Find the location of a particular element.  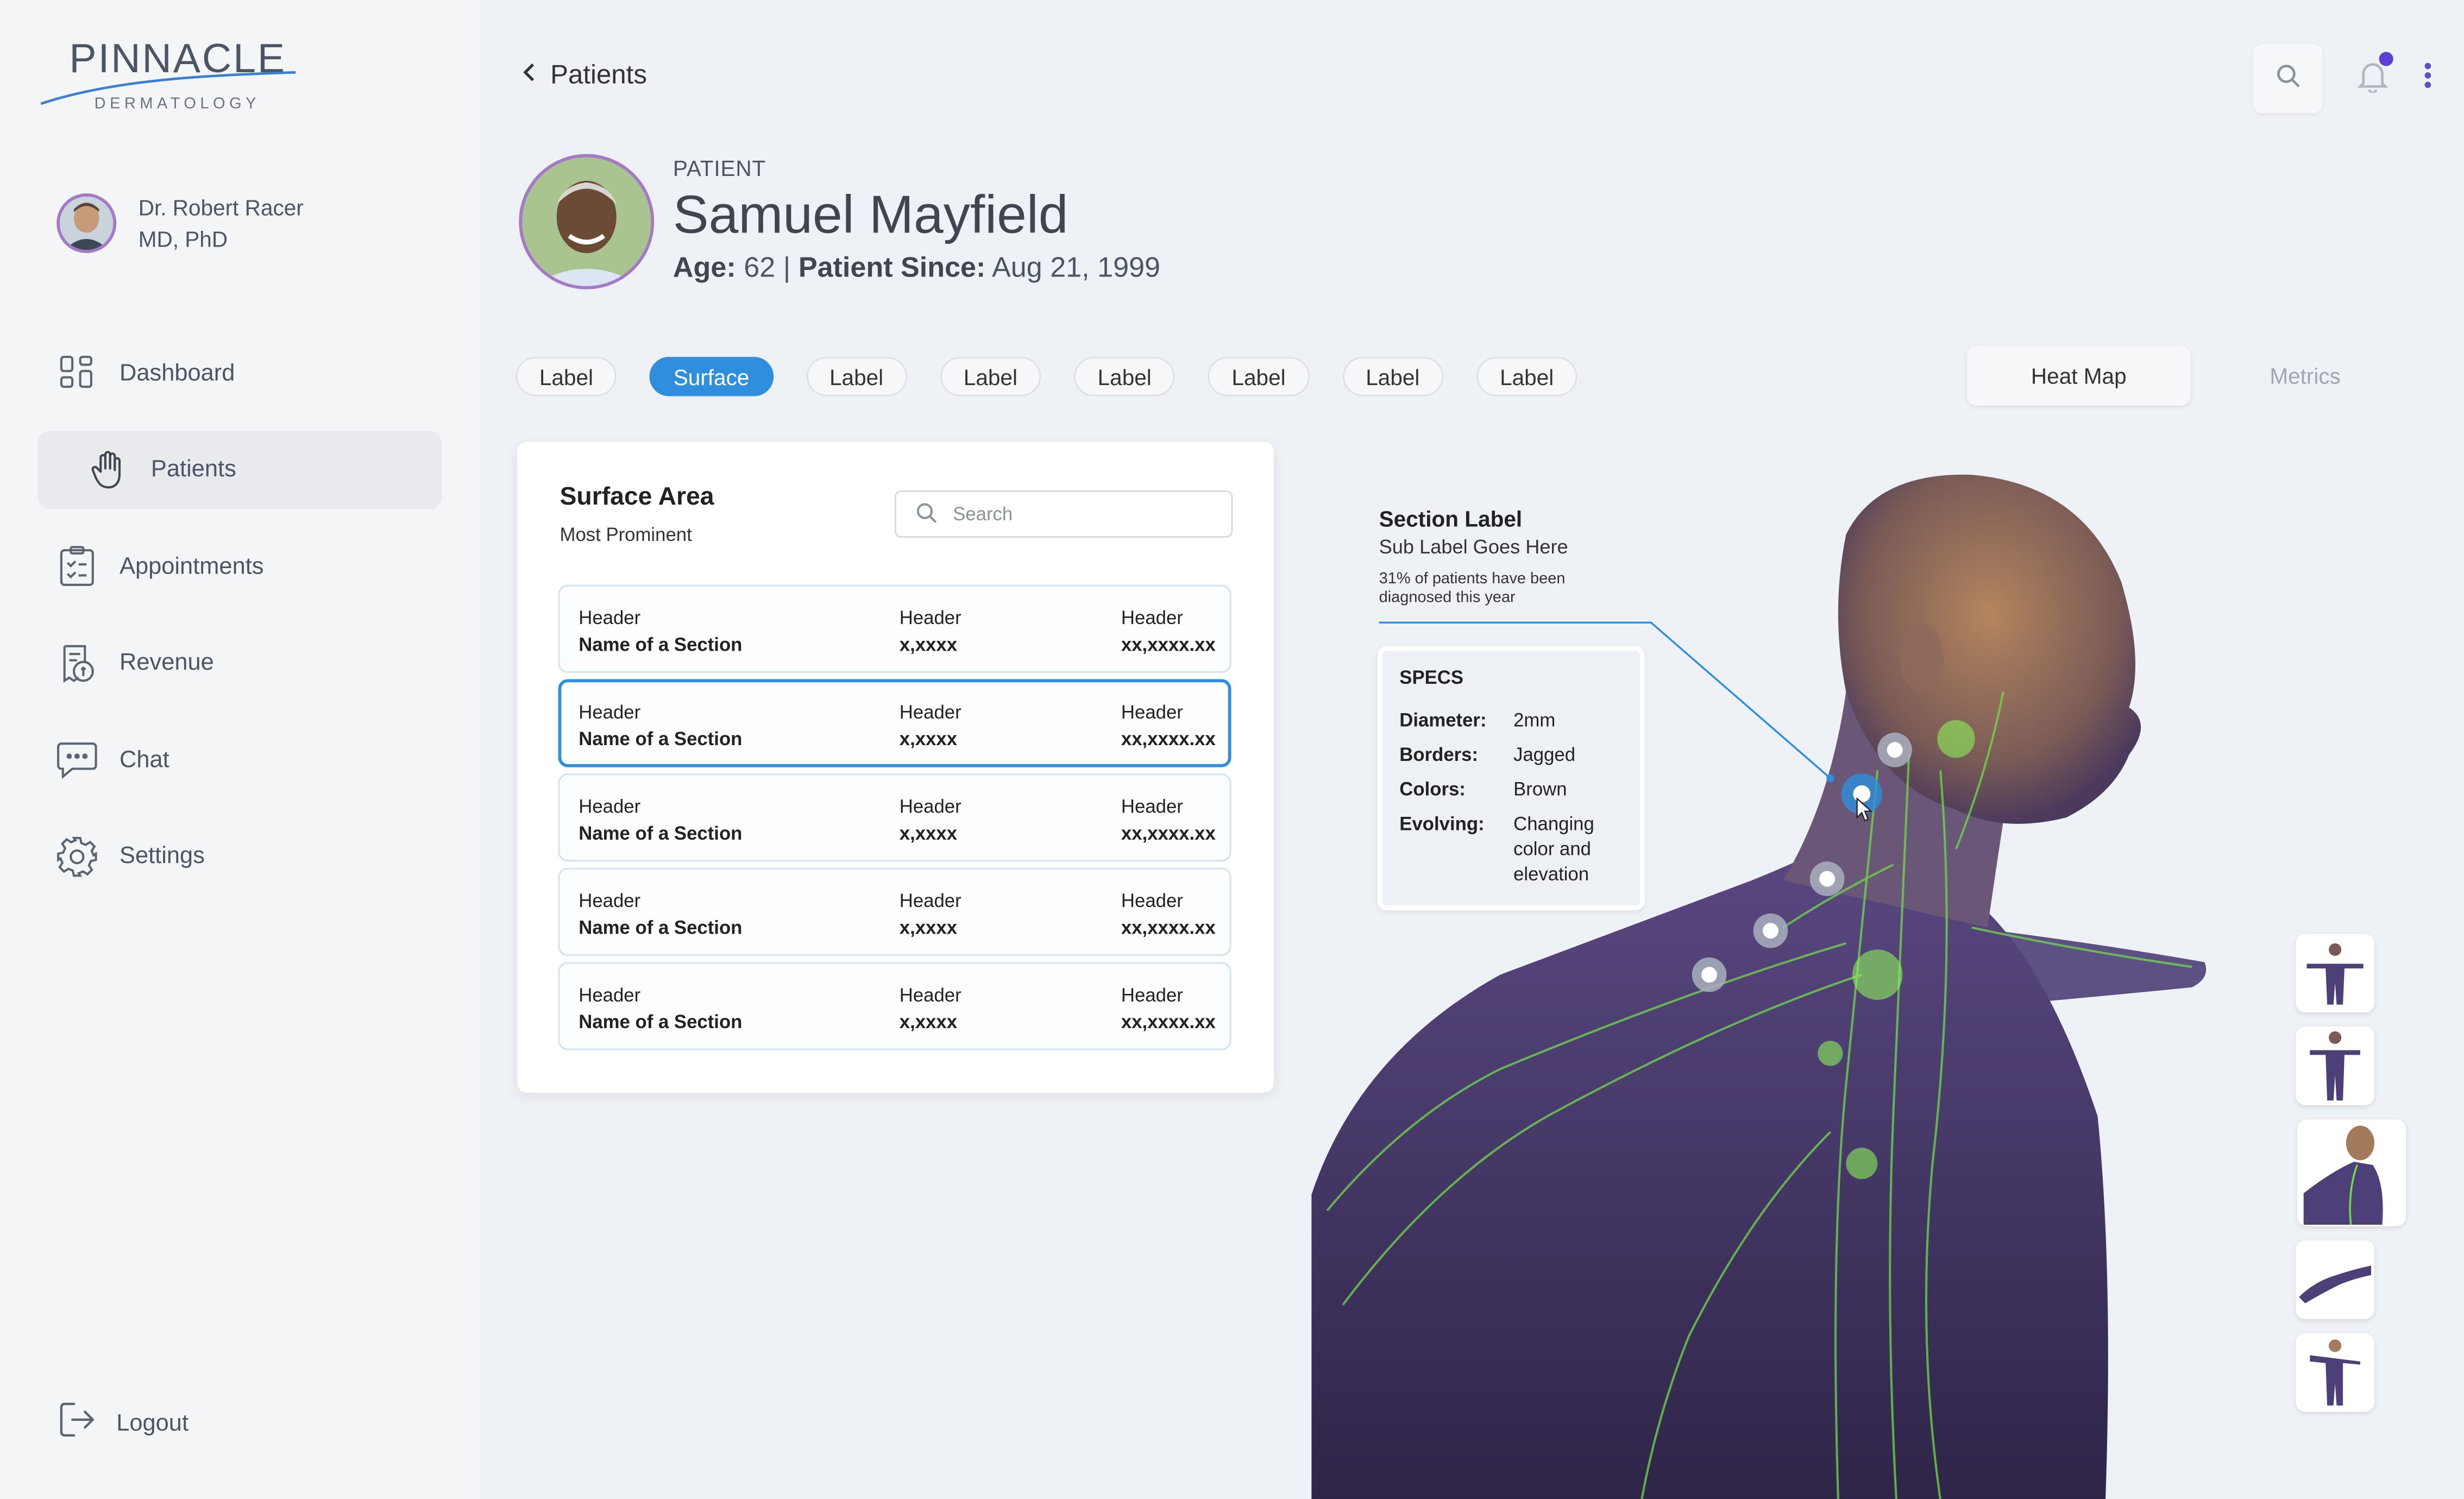

spec-key: Evolving: is located at coordinates (1442, 824).